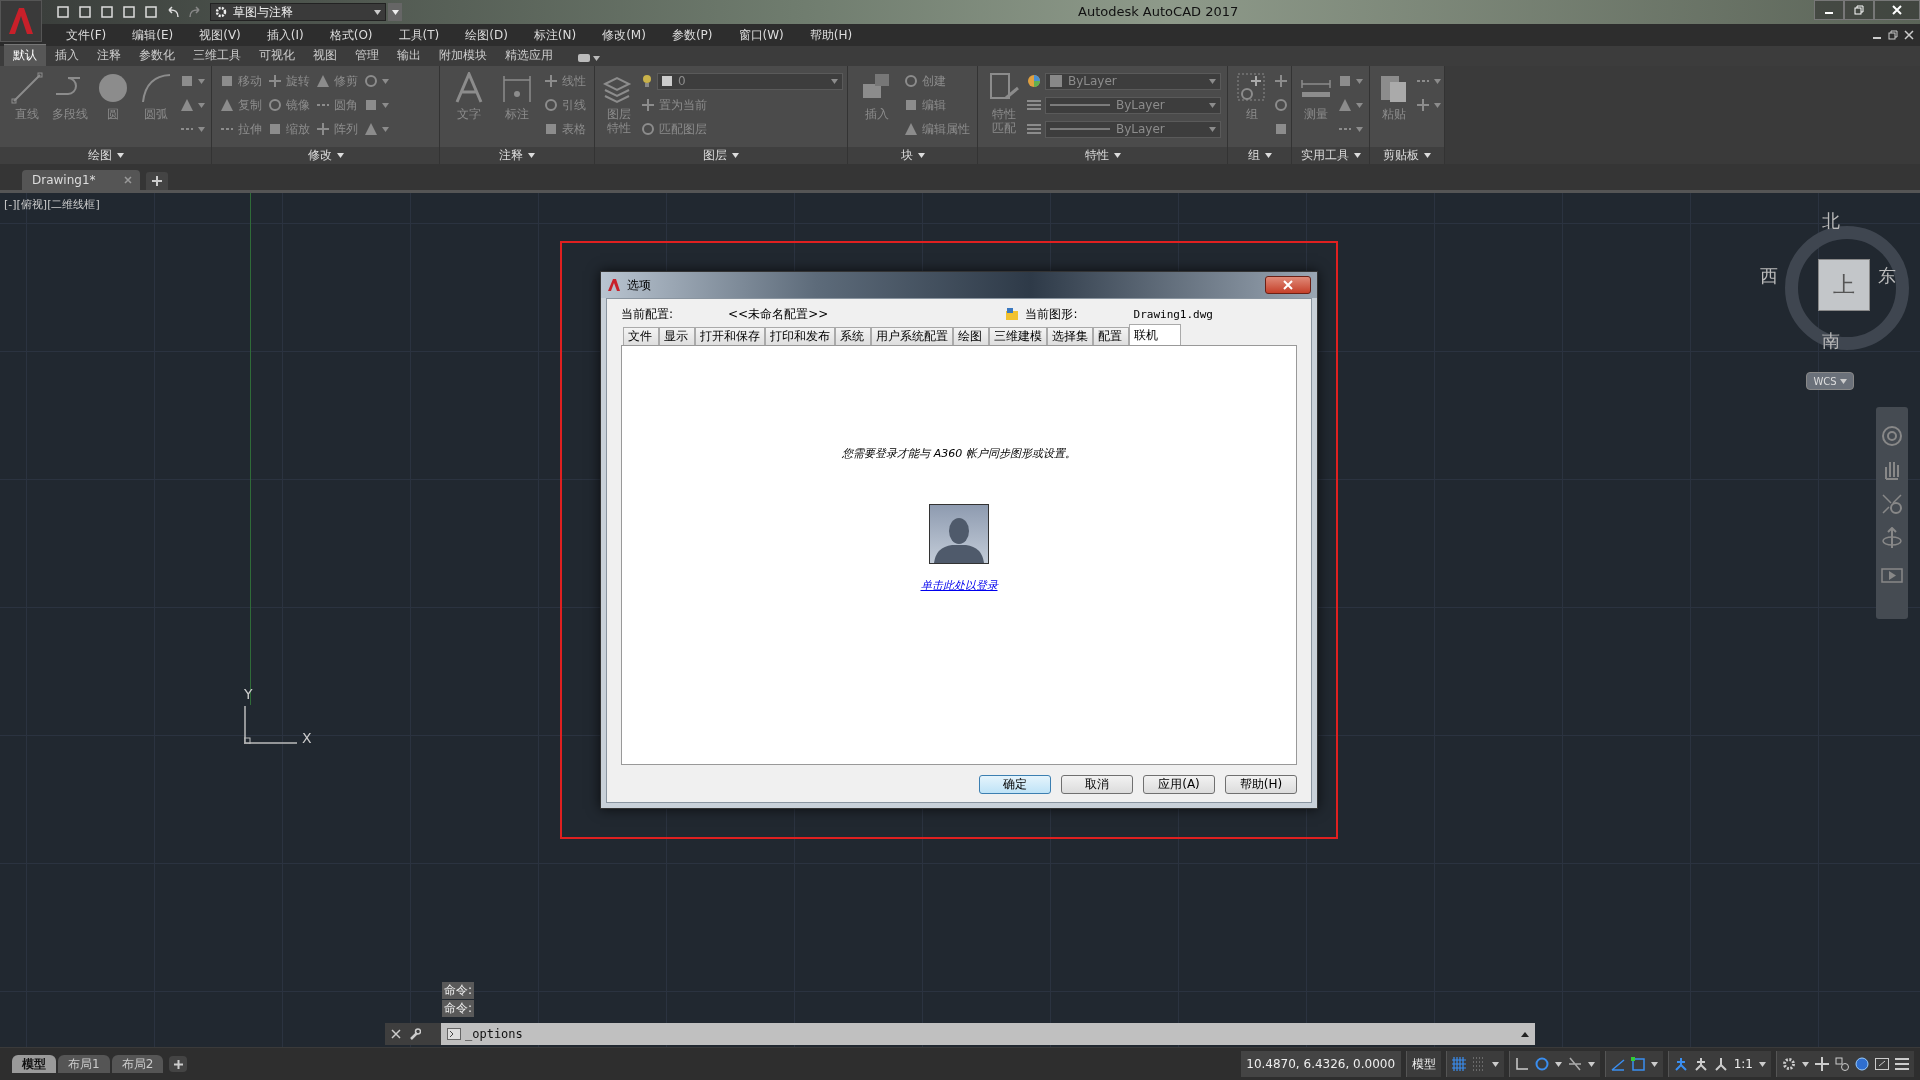  Describe the element at coordinates (137, 1064) in the screenshot. I see `layout-tab: 布局2` at that location.